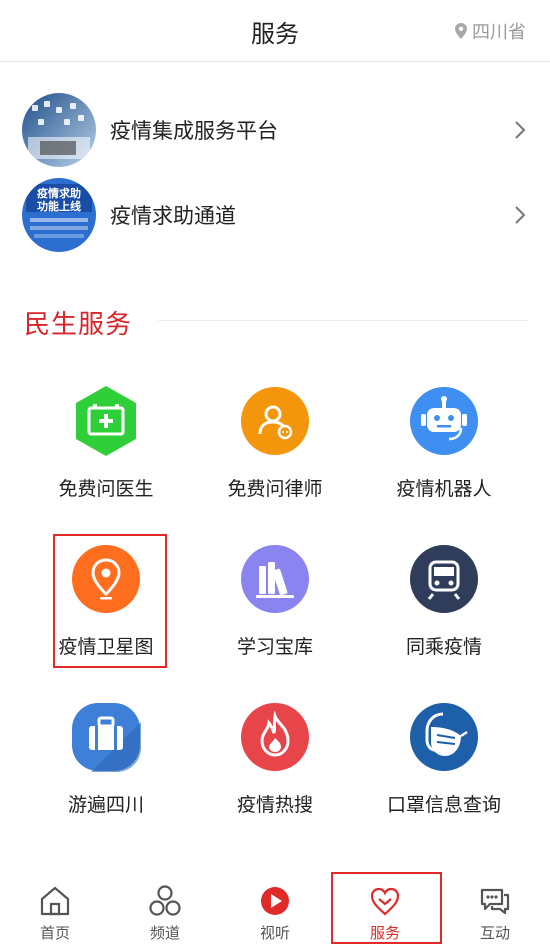  What do you see at coordinates (78, 325) in the screenshot?
I see `section-title: 民生服务` at bounding box center [78, 325].